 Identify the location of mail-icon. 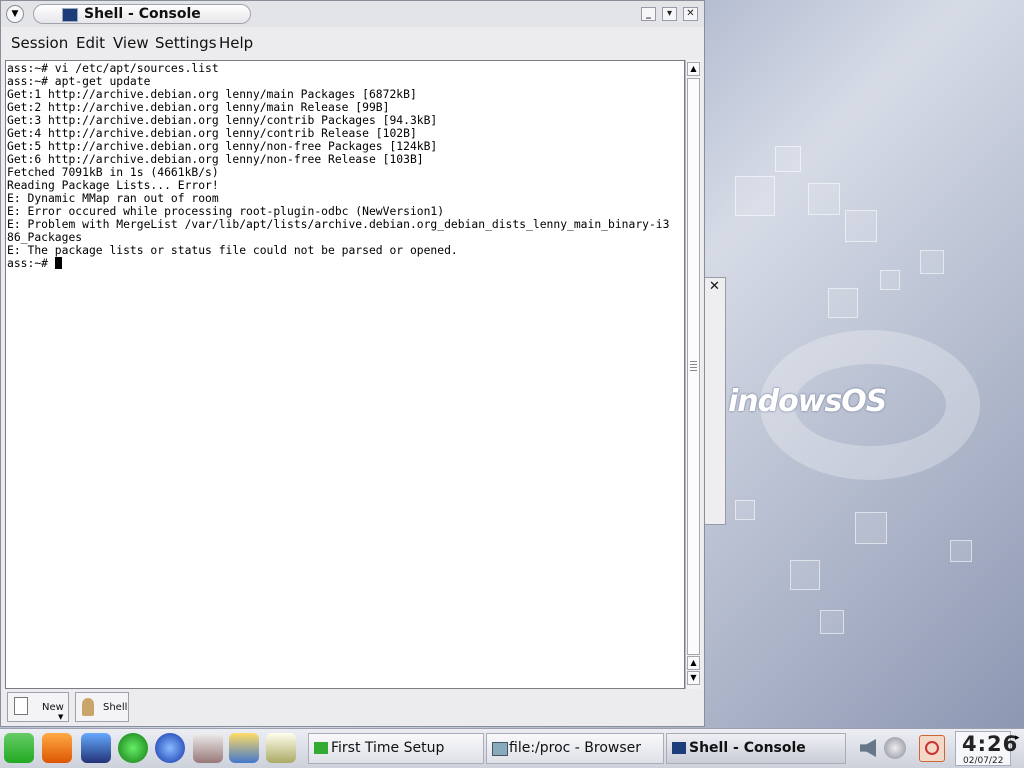
(208, 748).